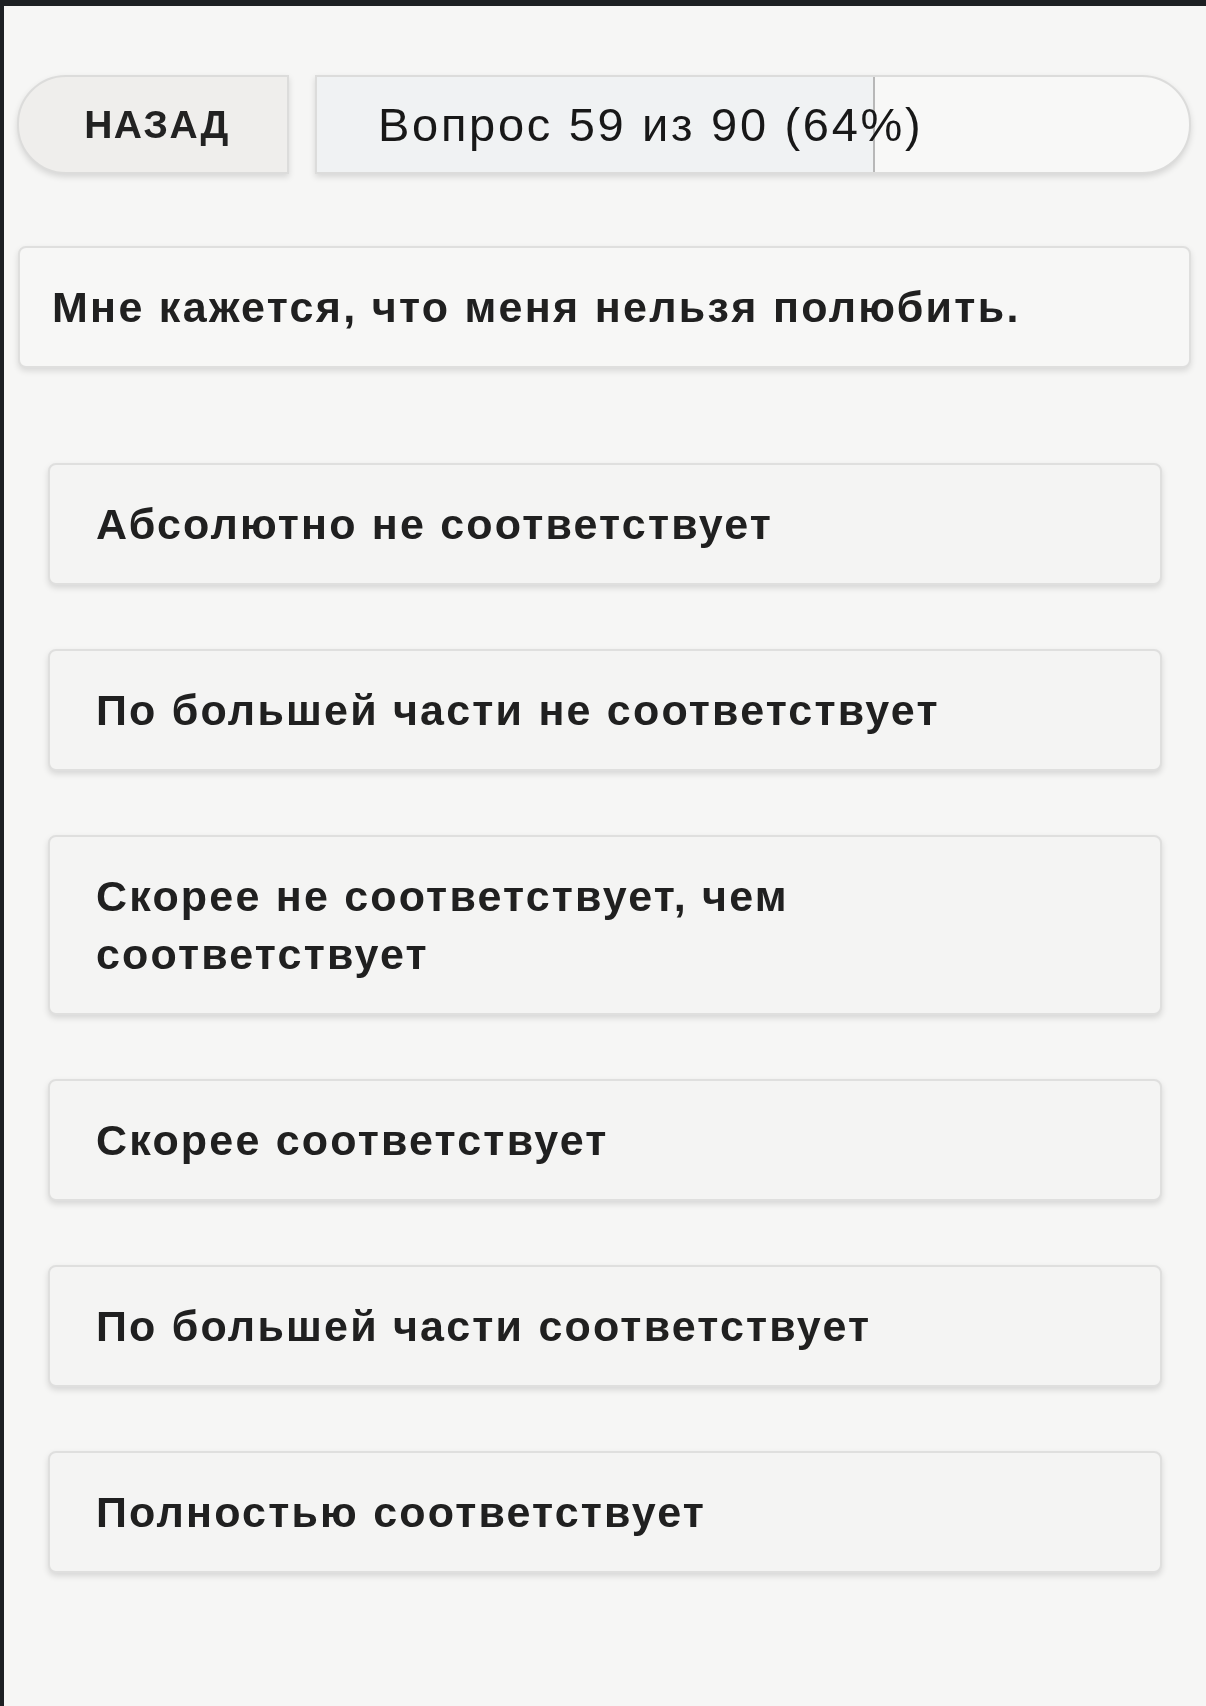 The height and width of the screenshot is (1706, 1206). Describe the element at coordinates (153, 124) in the screenshot. I see `back-button: НАЗАД` at that location.